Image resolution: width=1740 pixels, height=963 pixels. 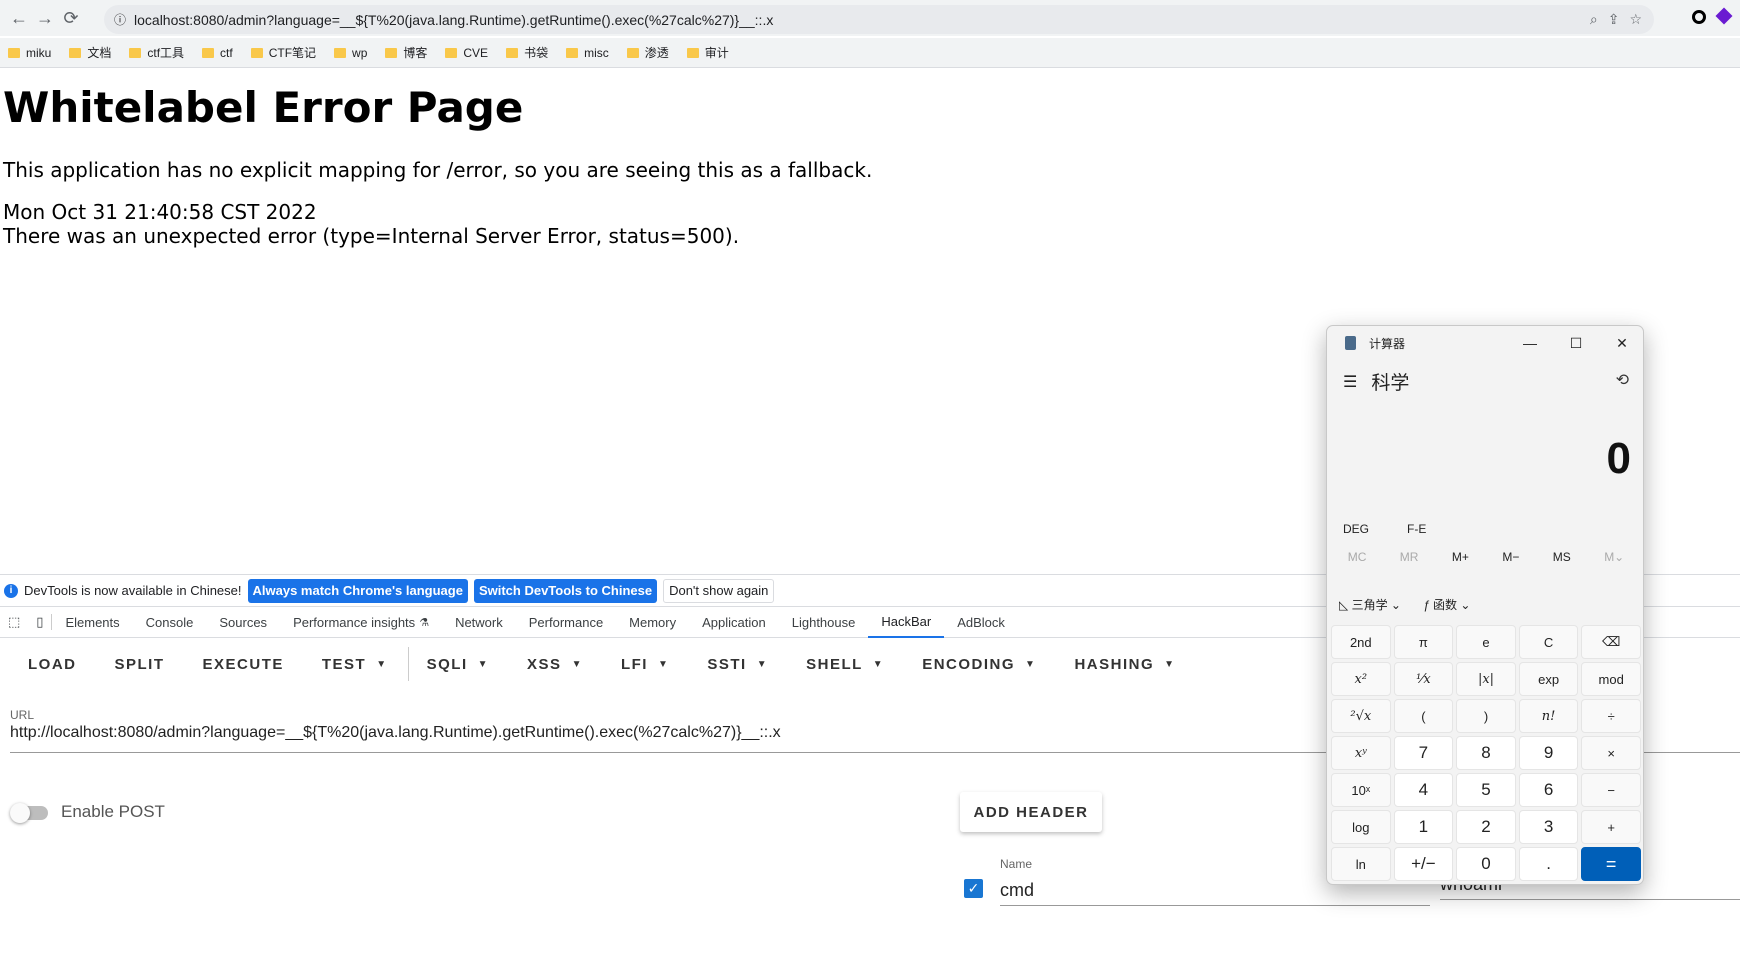 I want to click on encoding-menu: ENCODING ▼, so click(x=979, y=664).